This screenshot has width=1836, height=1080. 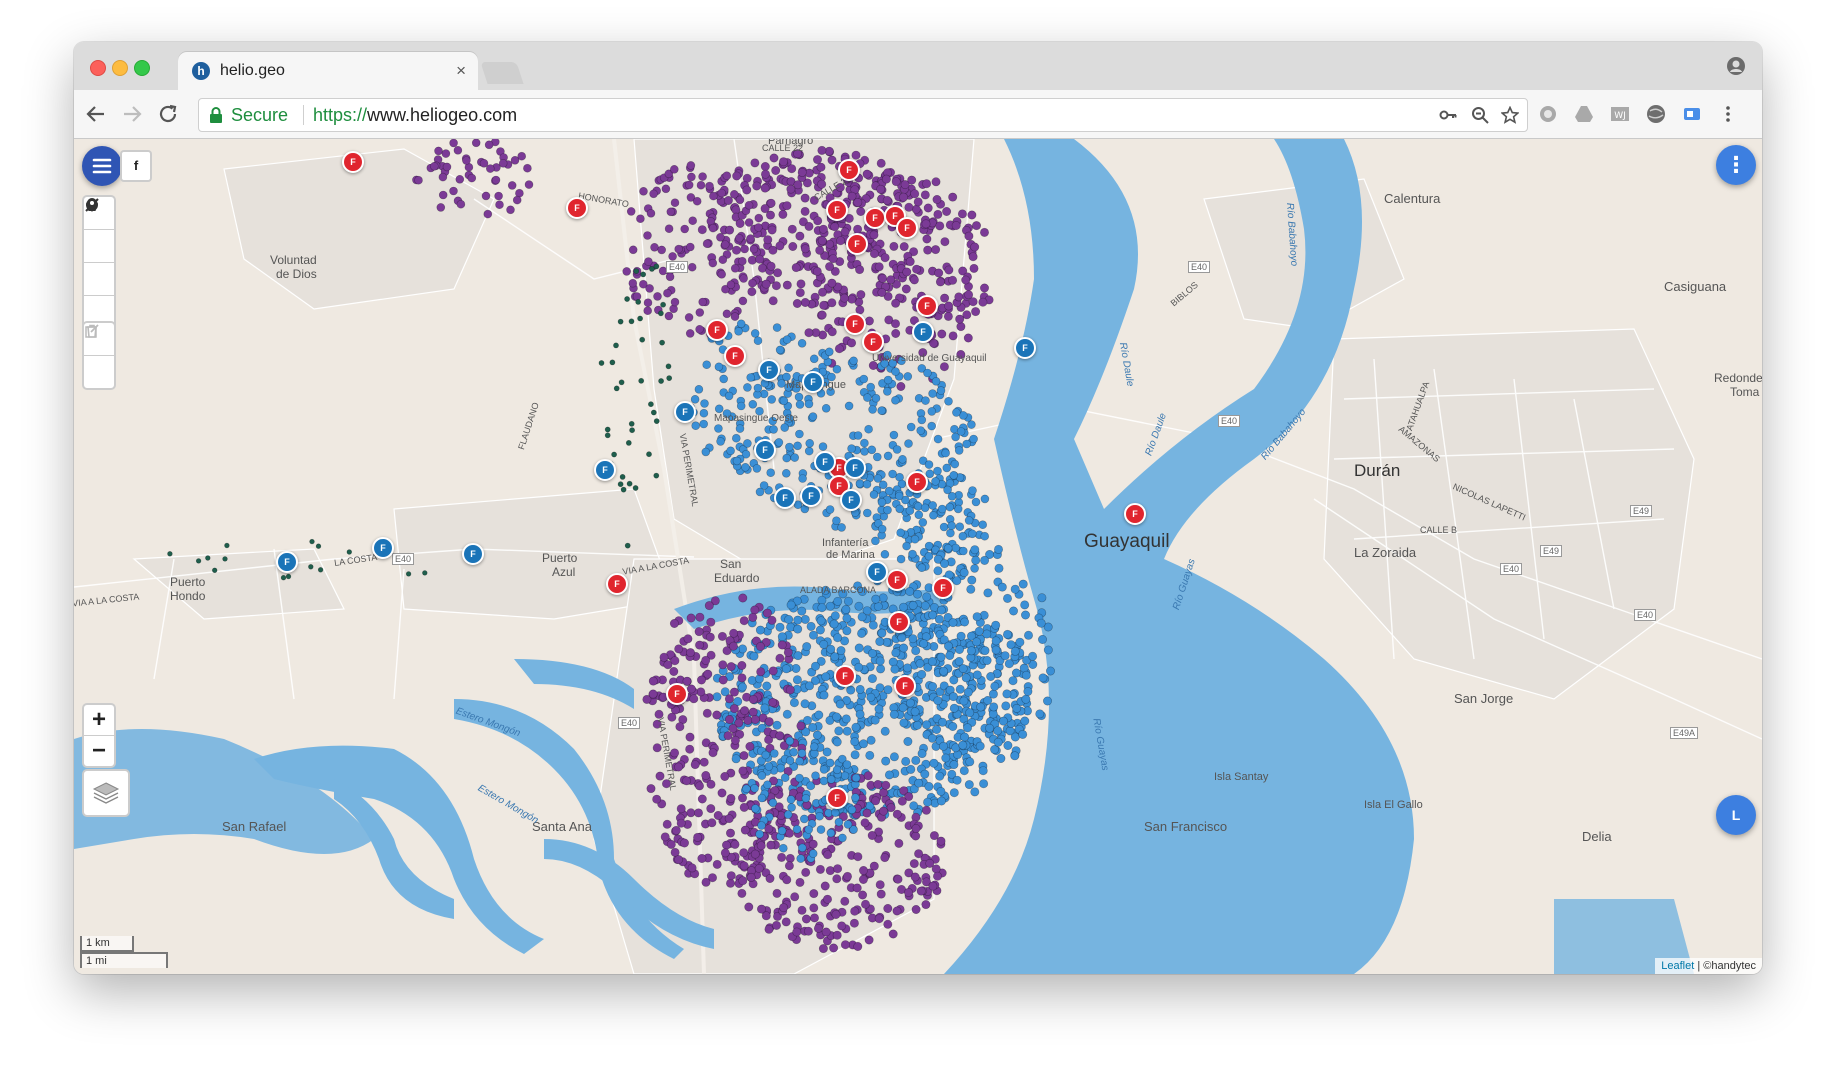 What do you see at coordinates (136, 166) in the screenshot?
I see `f-button: f` at bounding box center [136, 166].